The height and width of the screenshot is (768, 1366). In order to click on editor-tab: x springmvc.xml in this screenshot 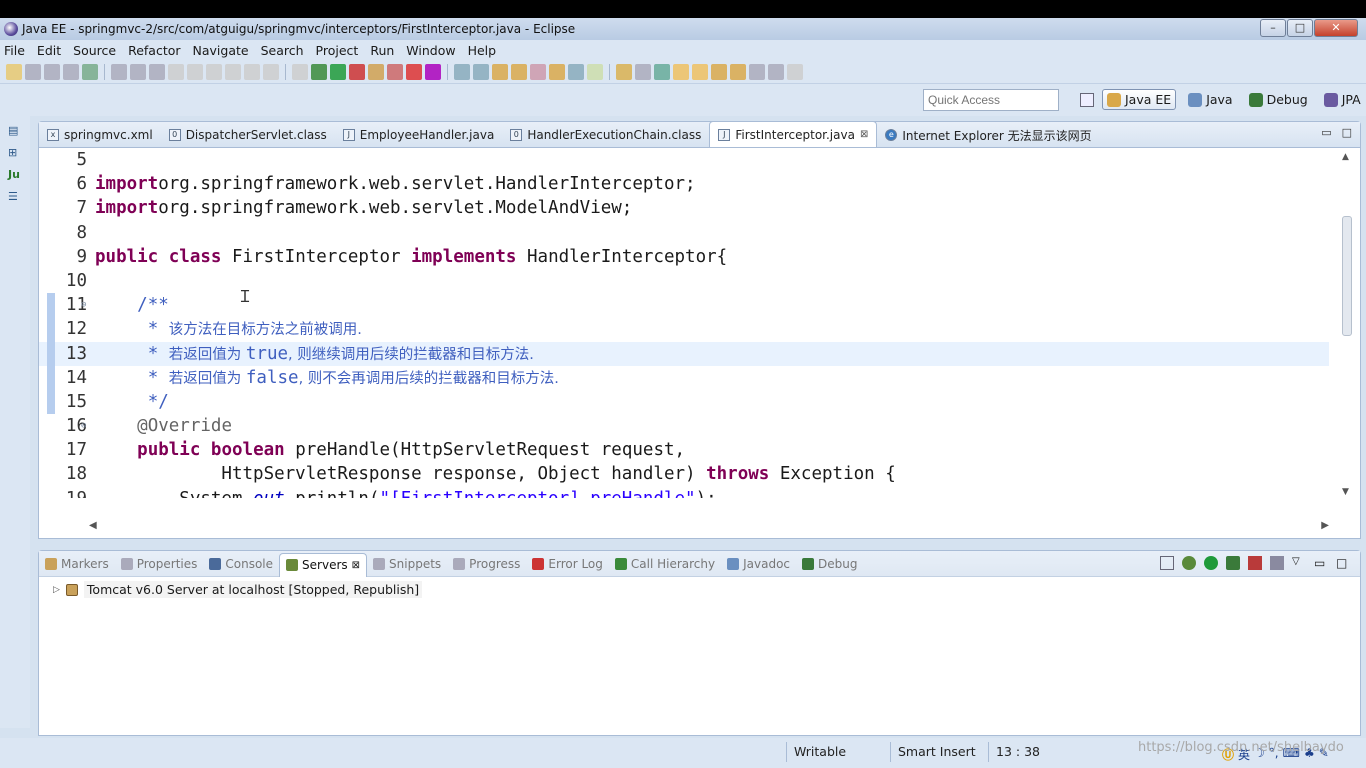, I will do `click(100, 135)`.